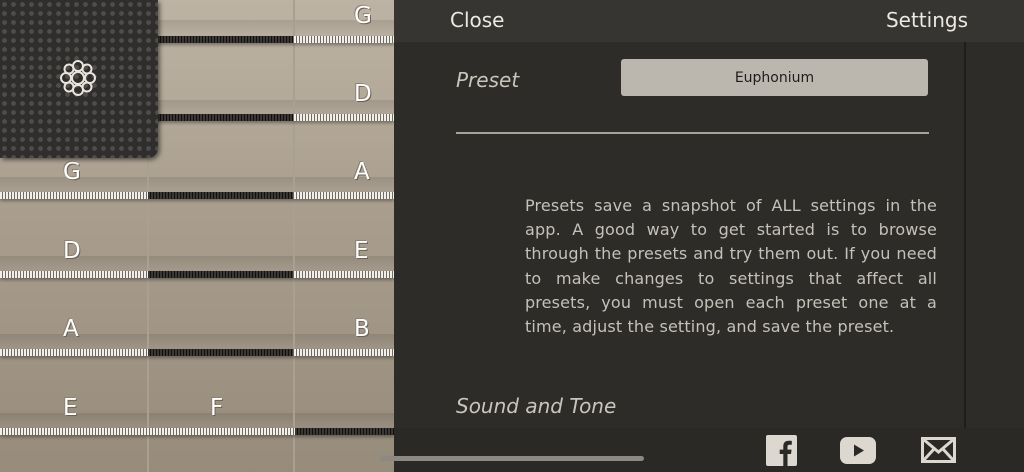  I want to click on top-bar: Close Settings, so click(709, 21).